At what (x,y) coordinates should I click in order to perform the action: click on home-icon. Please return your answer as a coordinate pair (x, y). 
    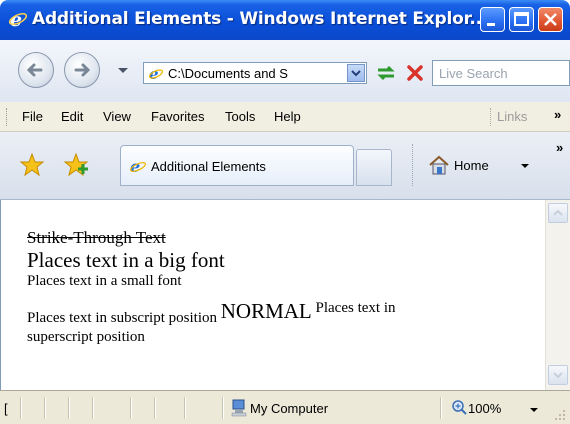
    Looking at the image, I should click on (439, 165).